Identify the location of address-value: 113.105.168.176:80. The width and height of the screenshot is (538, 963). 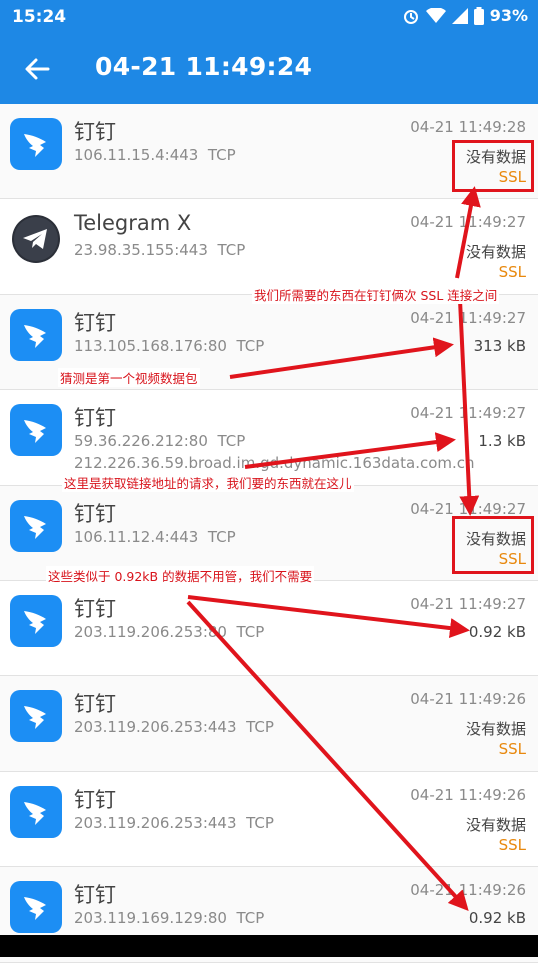
(150, 345).